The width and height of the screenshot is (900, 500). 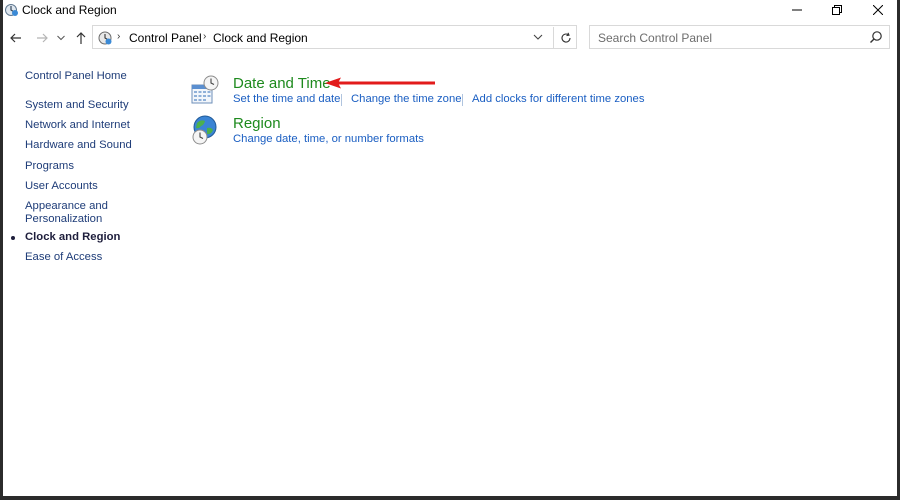 What do you see at coordinates (69, 10) in the screenshot?
I see `window-title: Clock and Region` at bounding box center [69, 10].